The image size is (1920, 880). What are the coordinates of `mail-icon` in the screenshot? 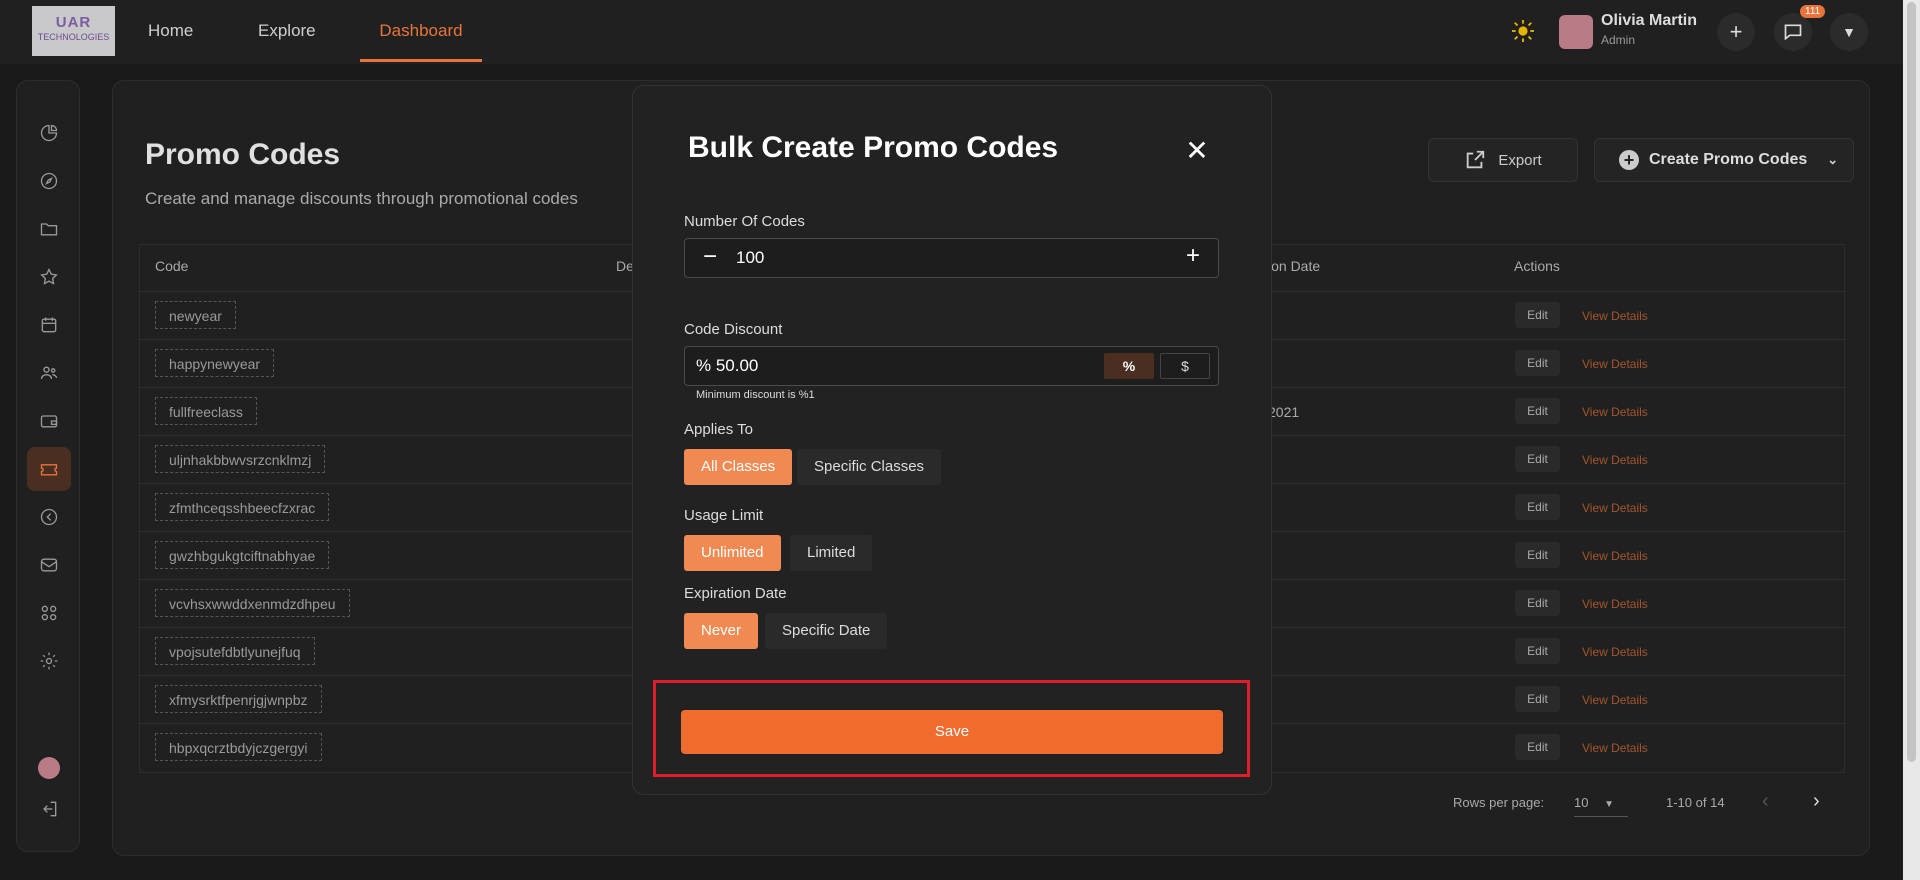 It's located at (49, 565).